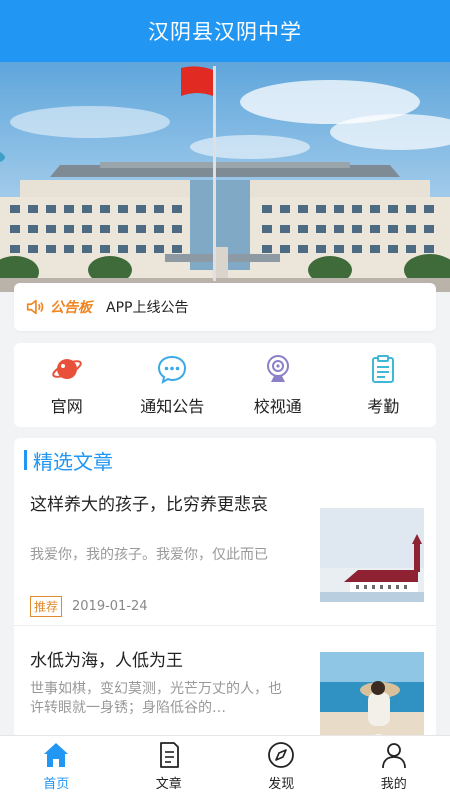 This screenshot has height=800, width=450. I want to click on bottom-tab-bar: 首页 文章 发现 我的, so click(225, 767).